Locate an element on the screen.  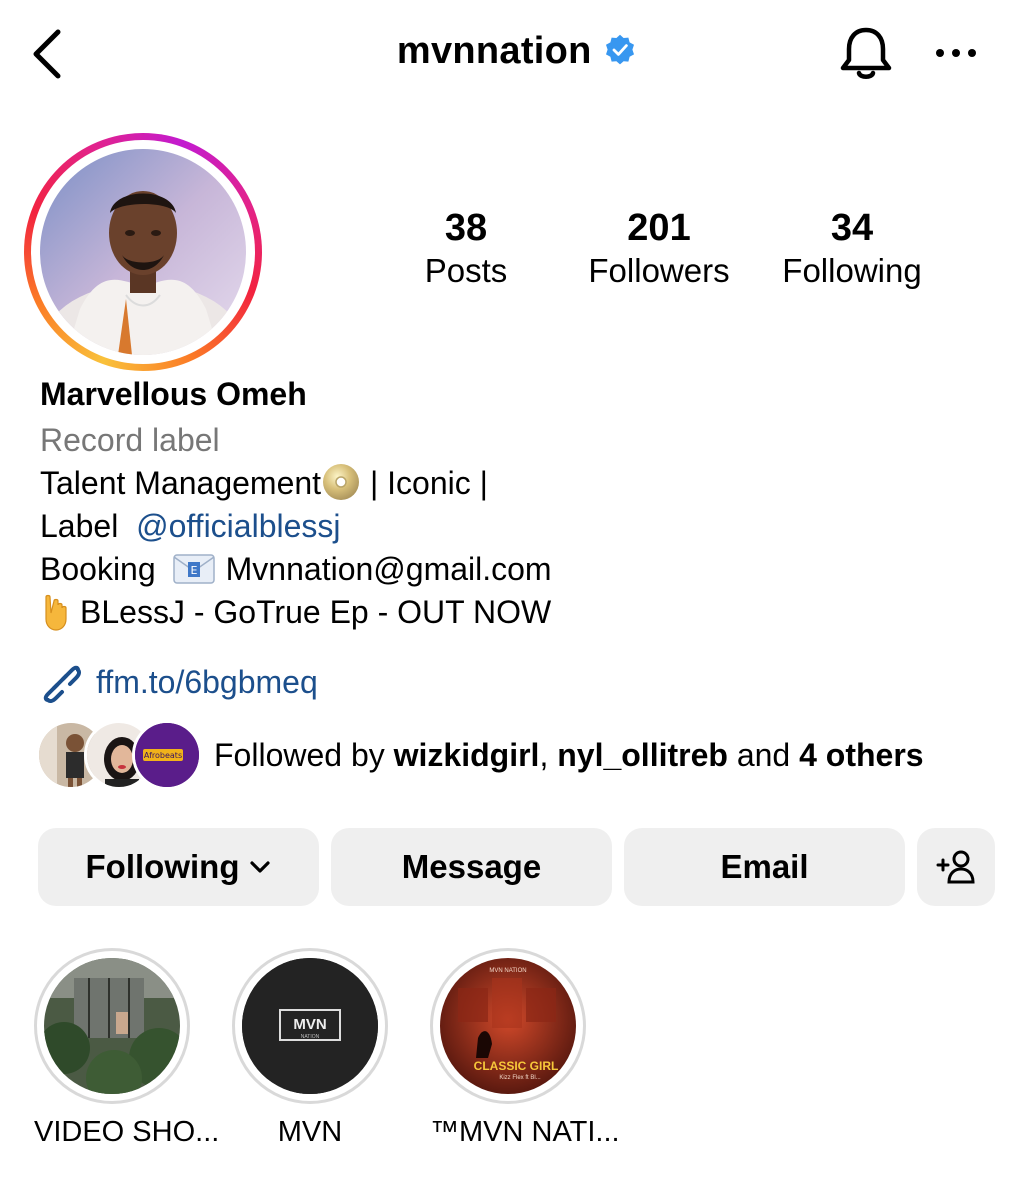
bio-text: Talent Management is located at coordinates (181, 483).